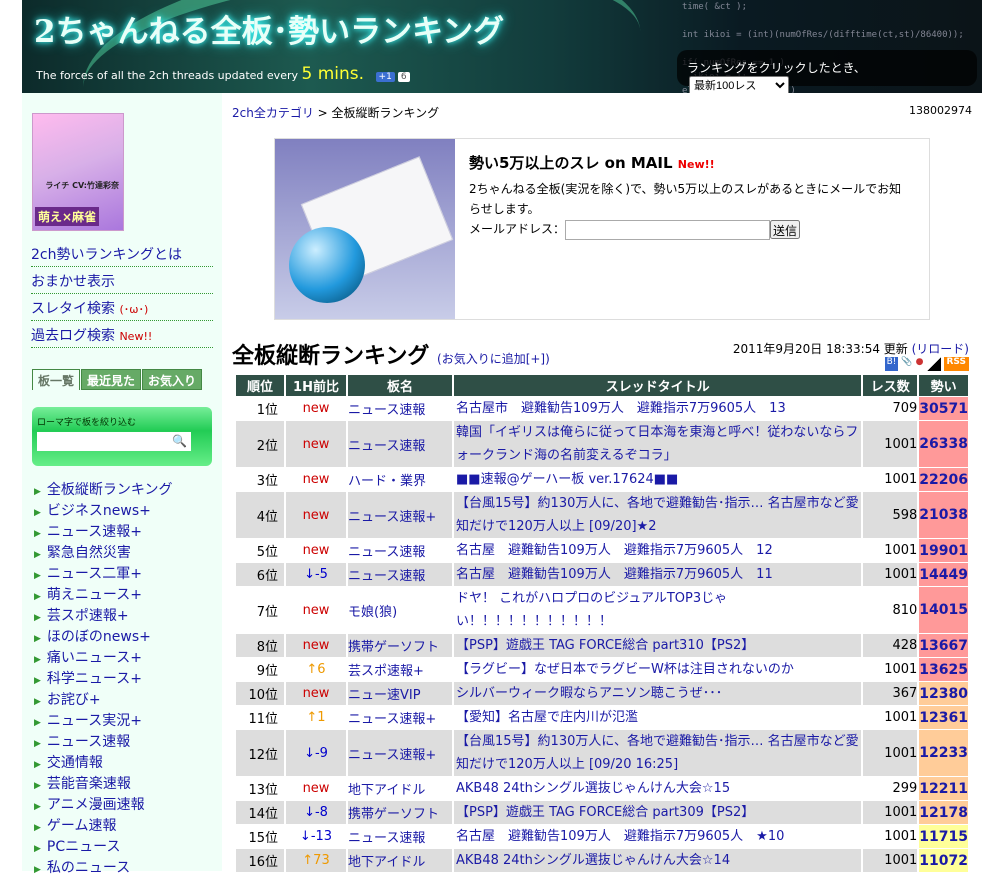 Image resolution: width=992 pixels, height=878 pixels. What do you see at coordinates (114, 441) in the screenshot?
I see `filter-input` at bounding box center [114, 441].